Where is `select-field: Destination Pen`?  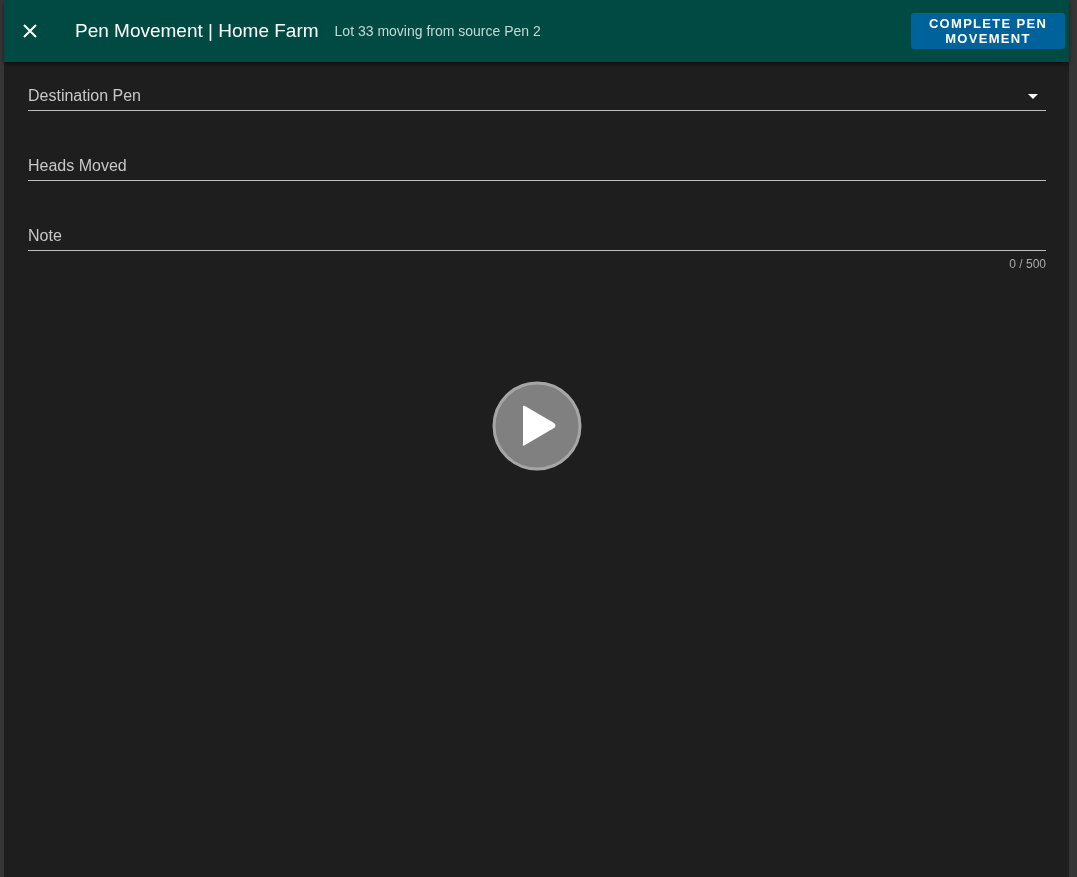
select-field: Destination Pen is located at coordinates (537, 96).